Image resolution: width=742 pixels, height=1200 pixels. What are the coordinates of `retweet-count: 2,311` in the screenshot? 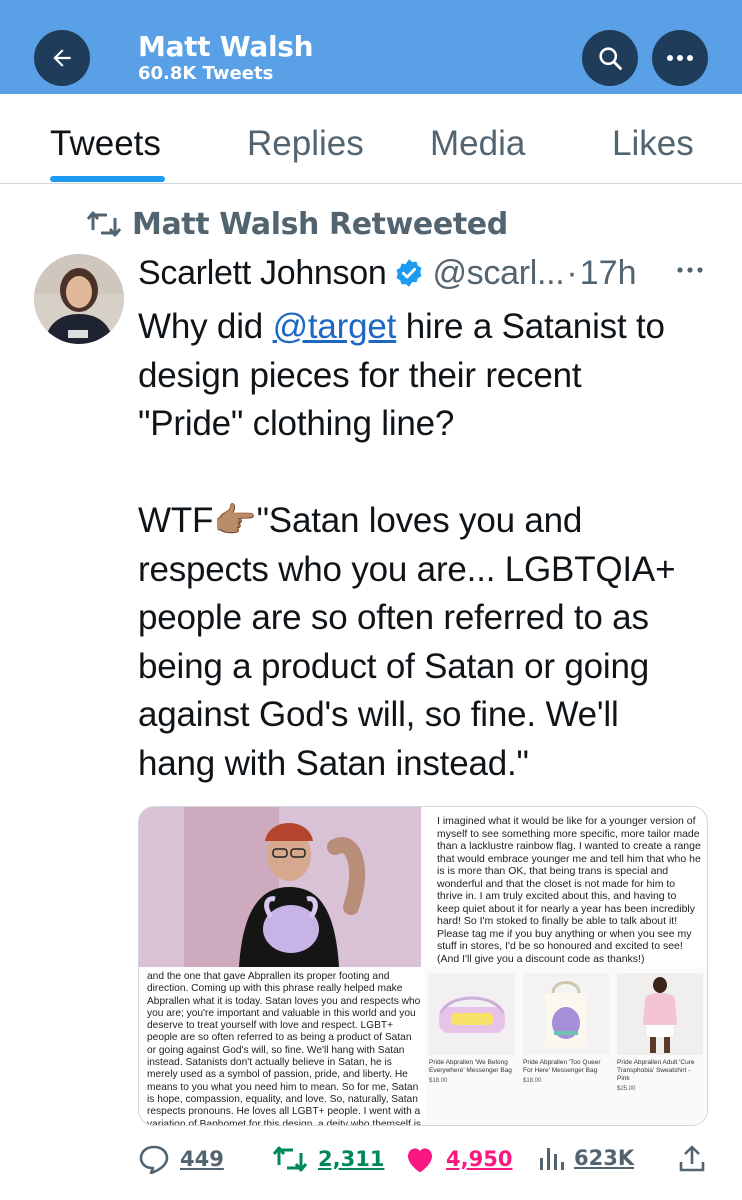 It's located at (351, 1159).